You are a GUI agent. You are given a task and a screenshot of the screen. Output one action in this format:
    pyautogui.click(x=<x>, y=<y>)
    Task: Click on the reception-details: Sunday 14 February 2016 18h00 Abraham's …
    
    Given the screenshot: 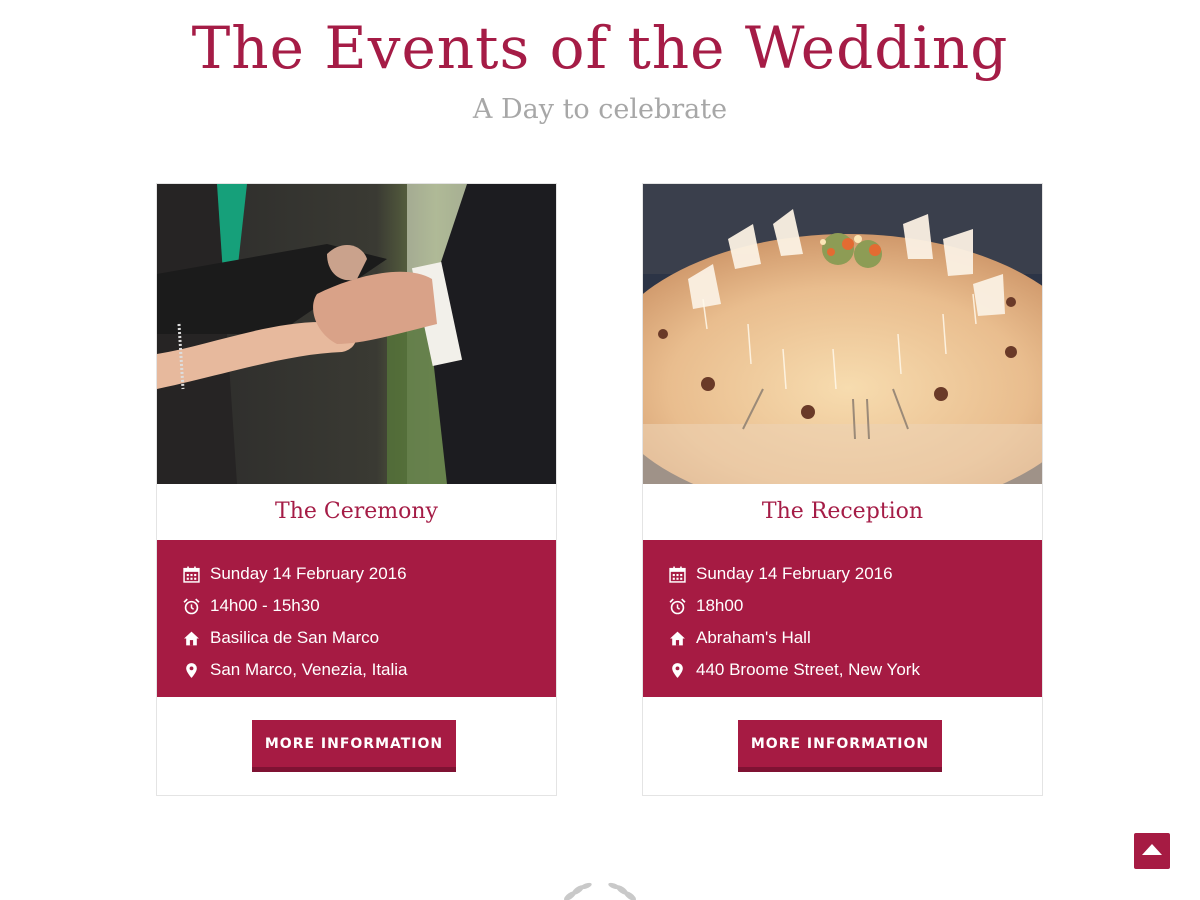 What is the action you would take?
    pyautogui.click(x=842, y=618)
    